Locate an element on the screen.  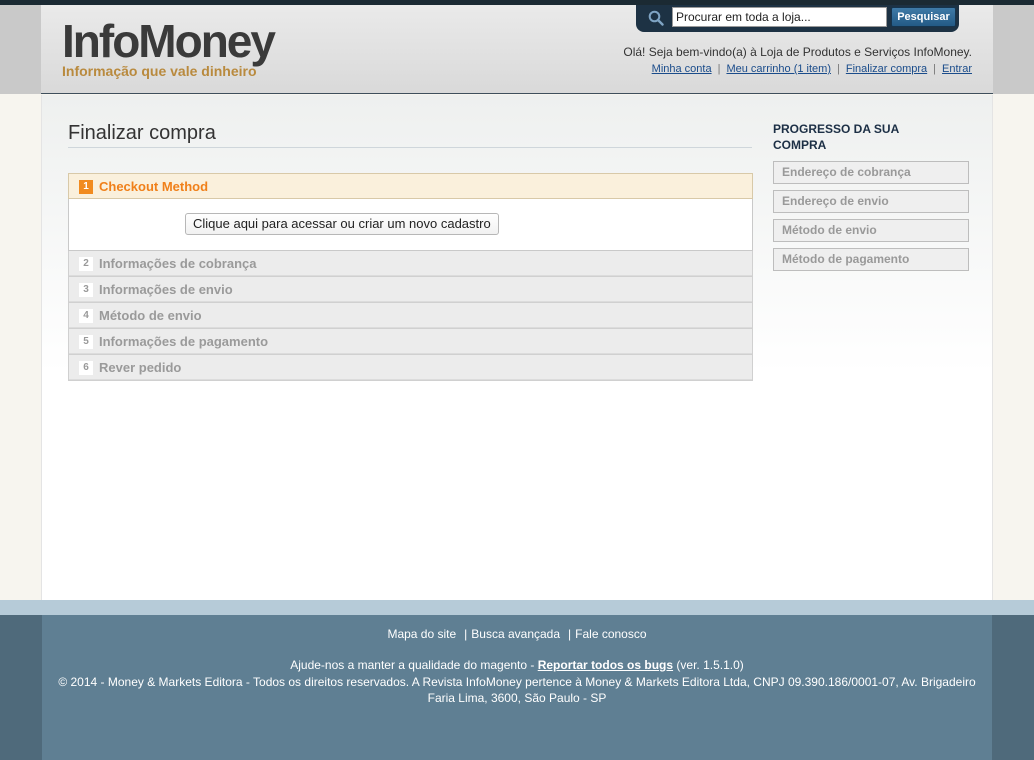
step-payment-info: 5 Informações de pagamento is located at coordinates (410, 342).